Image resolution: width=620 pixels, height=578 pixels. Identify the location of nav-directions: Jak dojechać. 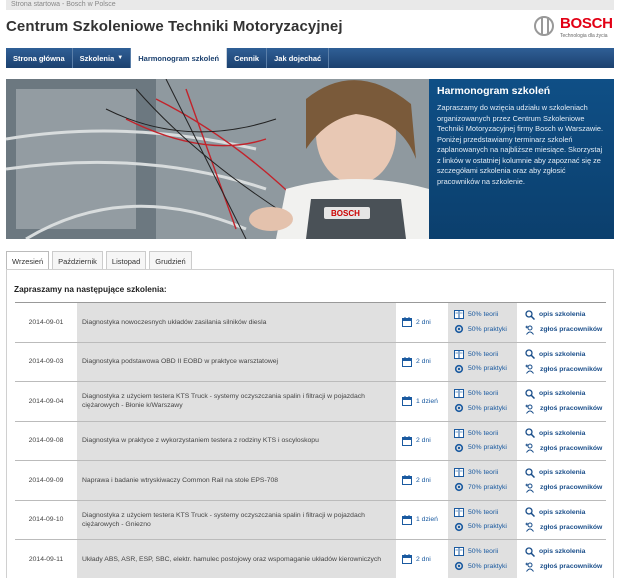
(298, 58).